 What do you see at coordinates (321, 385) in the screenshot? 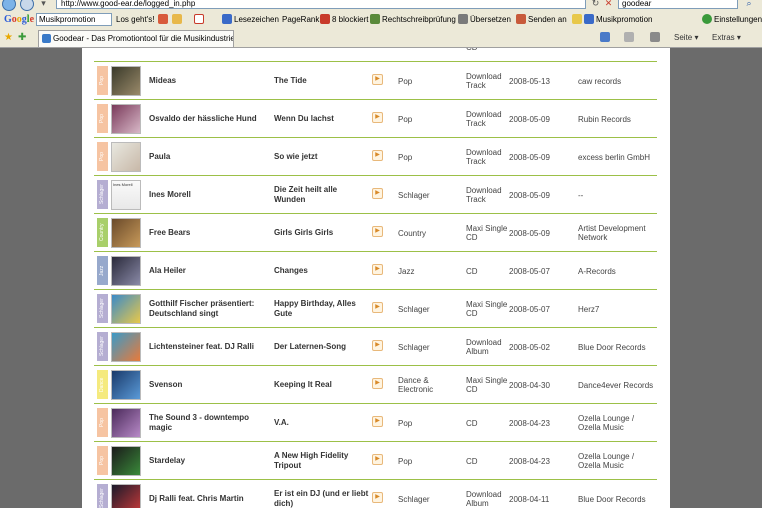
I see `release-title: Keeping It Real` at bounding box center [321, 385].